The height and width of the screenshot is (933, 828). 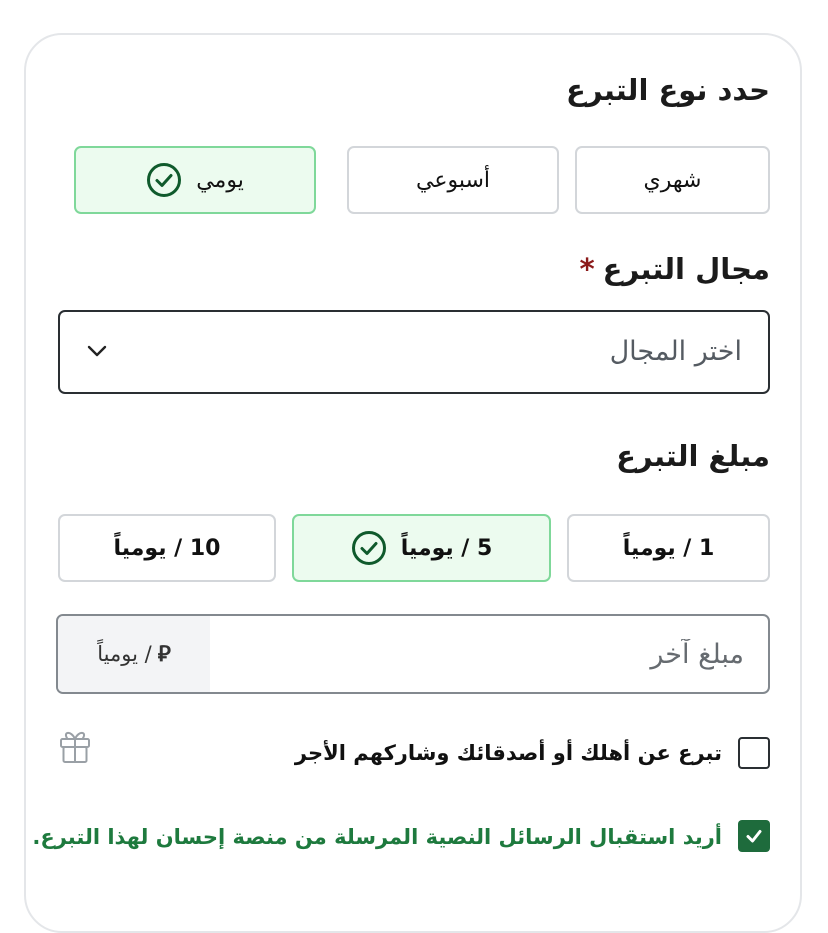 What do you see at coordinates (97, 351) in the screenshot?
I see `chevron-down-icon` at bounding box center [97, 351].